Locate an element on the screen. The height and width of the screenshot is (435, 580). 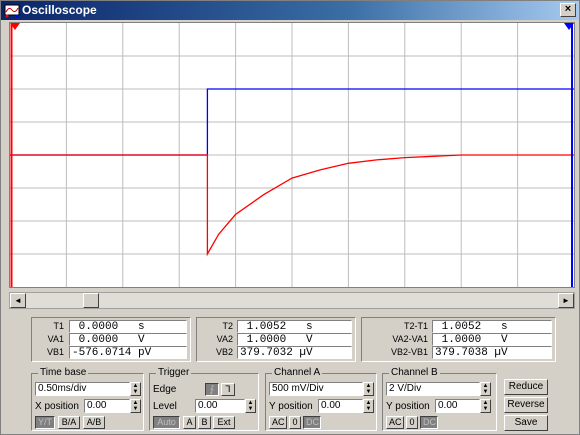
reduce-button: Reduce is located at coordinates (526, 387).